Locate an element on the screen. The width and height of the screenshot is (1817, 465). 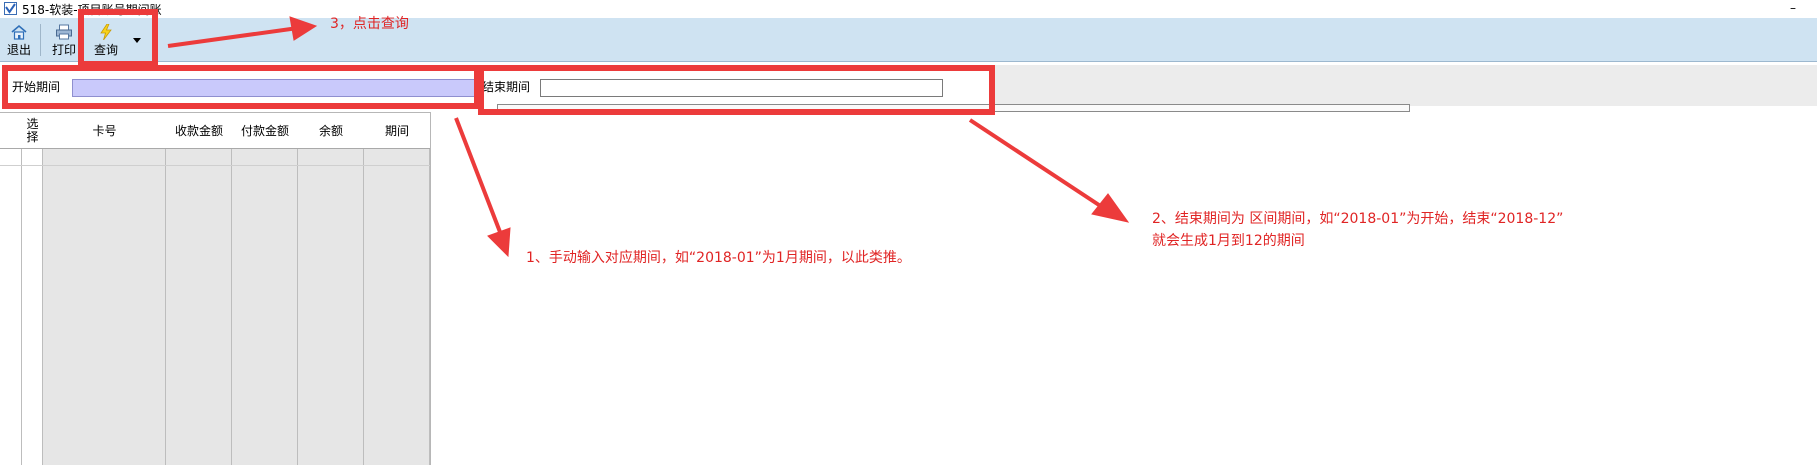
payment-amount-header-label: 付款金额 is located at coordinates (264, 131).